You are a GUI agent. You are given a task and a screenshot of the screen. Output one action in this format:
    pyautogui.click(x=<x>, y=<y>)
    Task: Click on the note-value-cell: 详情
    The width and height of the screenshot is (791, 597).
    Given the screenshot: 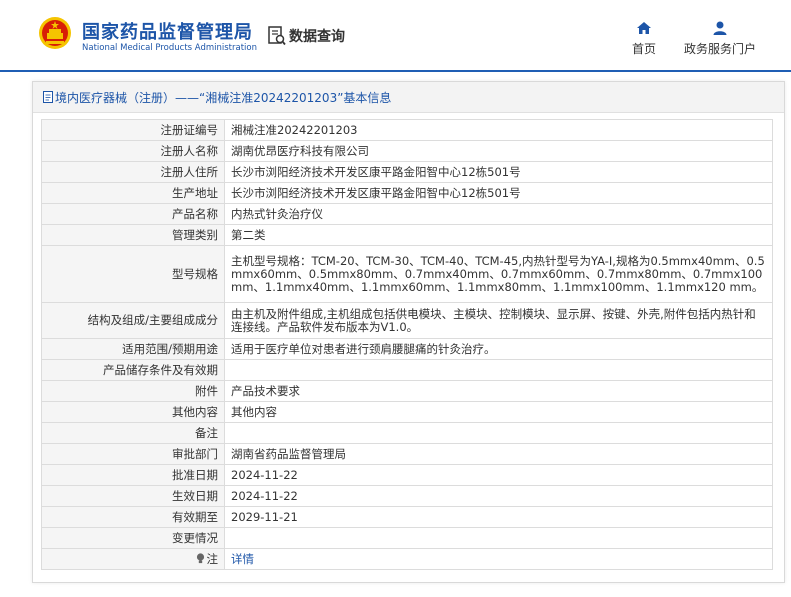 What is the action you would take?
    pyautogui.click(x=498, y=559)
    